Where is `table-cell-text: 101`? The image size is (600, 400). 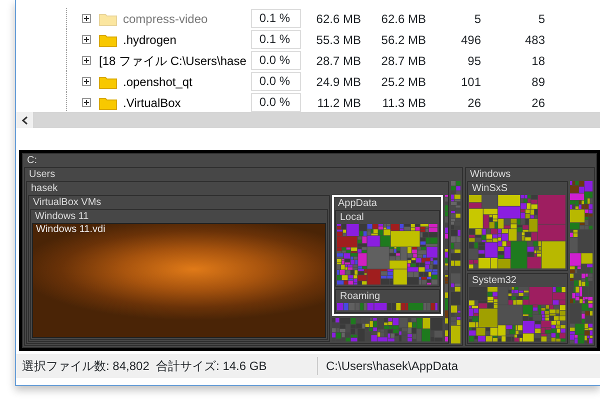 table-cell-text: 101 is located at coordinates (470, 82).